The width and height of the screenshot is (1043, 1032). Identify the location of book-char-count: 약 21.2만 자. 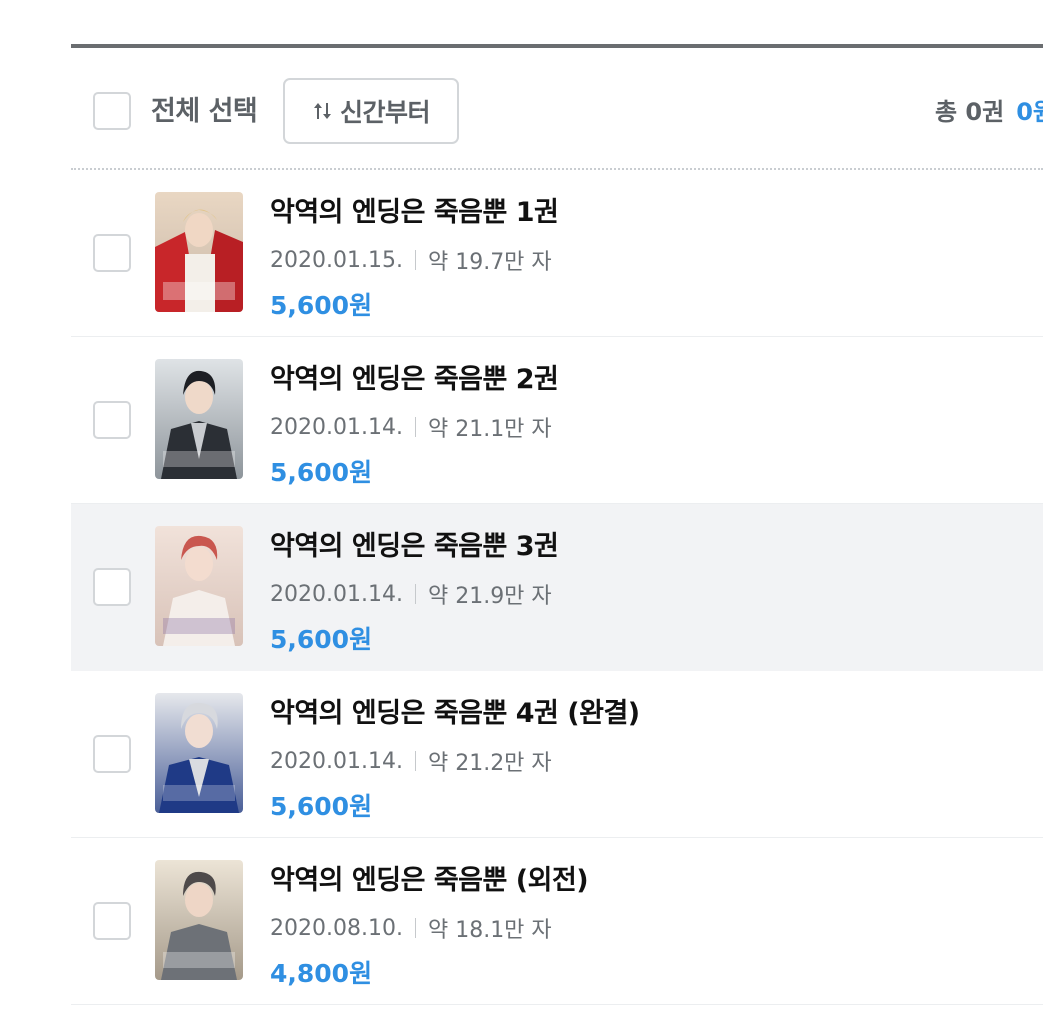
(489, 763).